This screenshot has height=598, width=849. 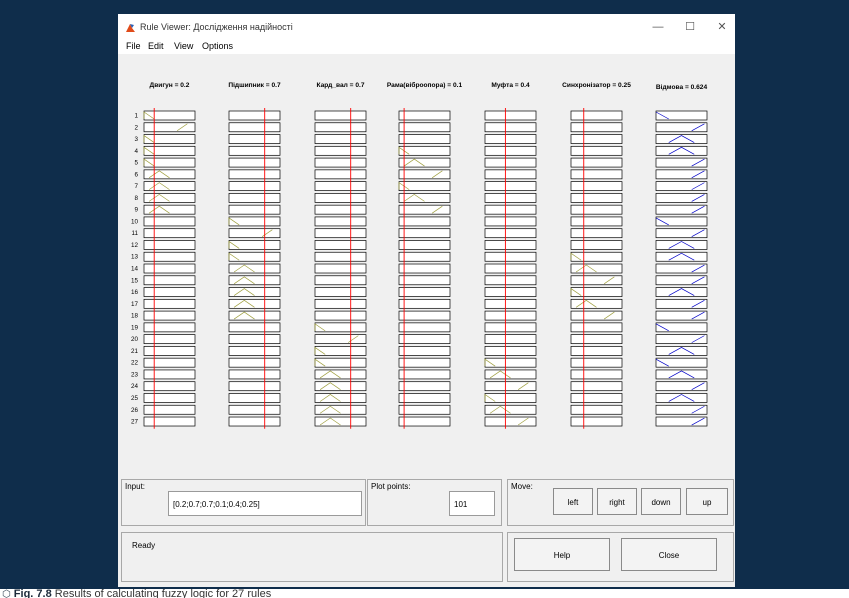 What do you see at coordinates (156, 46) in the screenshot?
I see `menu-edit: Edit` at bounding box center [156, 46].